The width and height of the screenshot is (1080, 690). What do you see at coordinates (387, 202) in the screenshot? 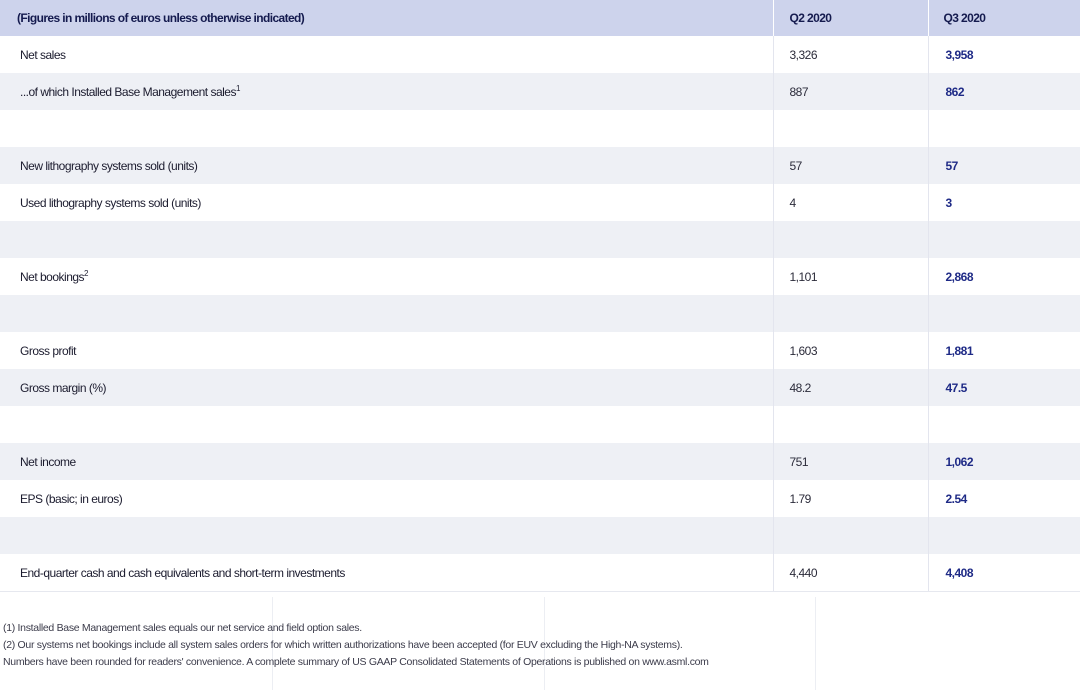
I see `row-label-cell: Used lithography systems sold (units)` at bounding box center [387, 202].